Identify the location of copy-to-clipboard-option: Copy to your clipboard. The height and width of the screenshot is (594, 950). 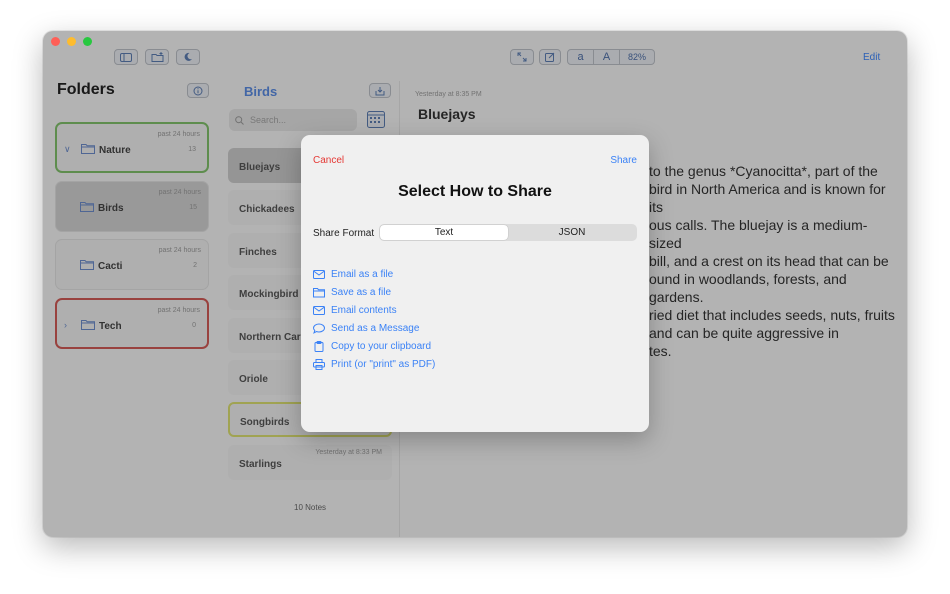
(372, 346).